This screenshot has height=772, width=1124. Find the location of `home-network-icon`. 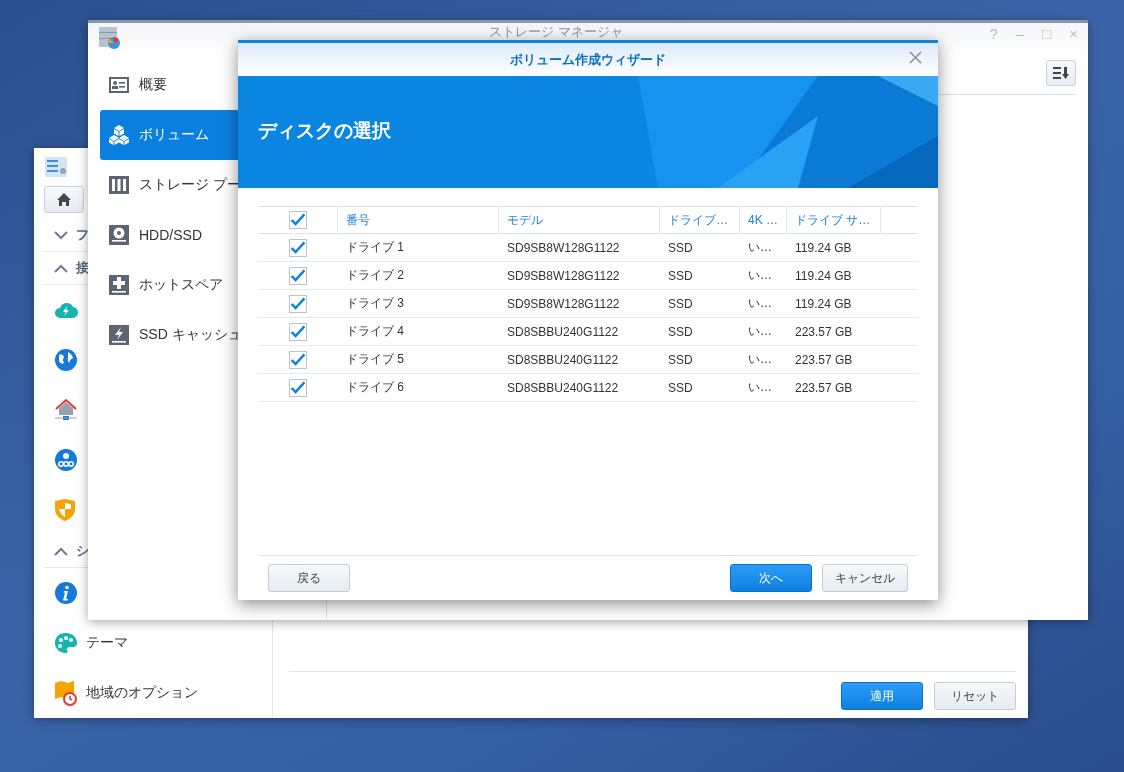

home-network-icon is located at coordinates (66, 410).